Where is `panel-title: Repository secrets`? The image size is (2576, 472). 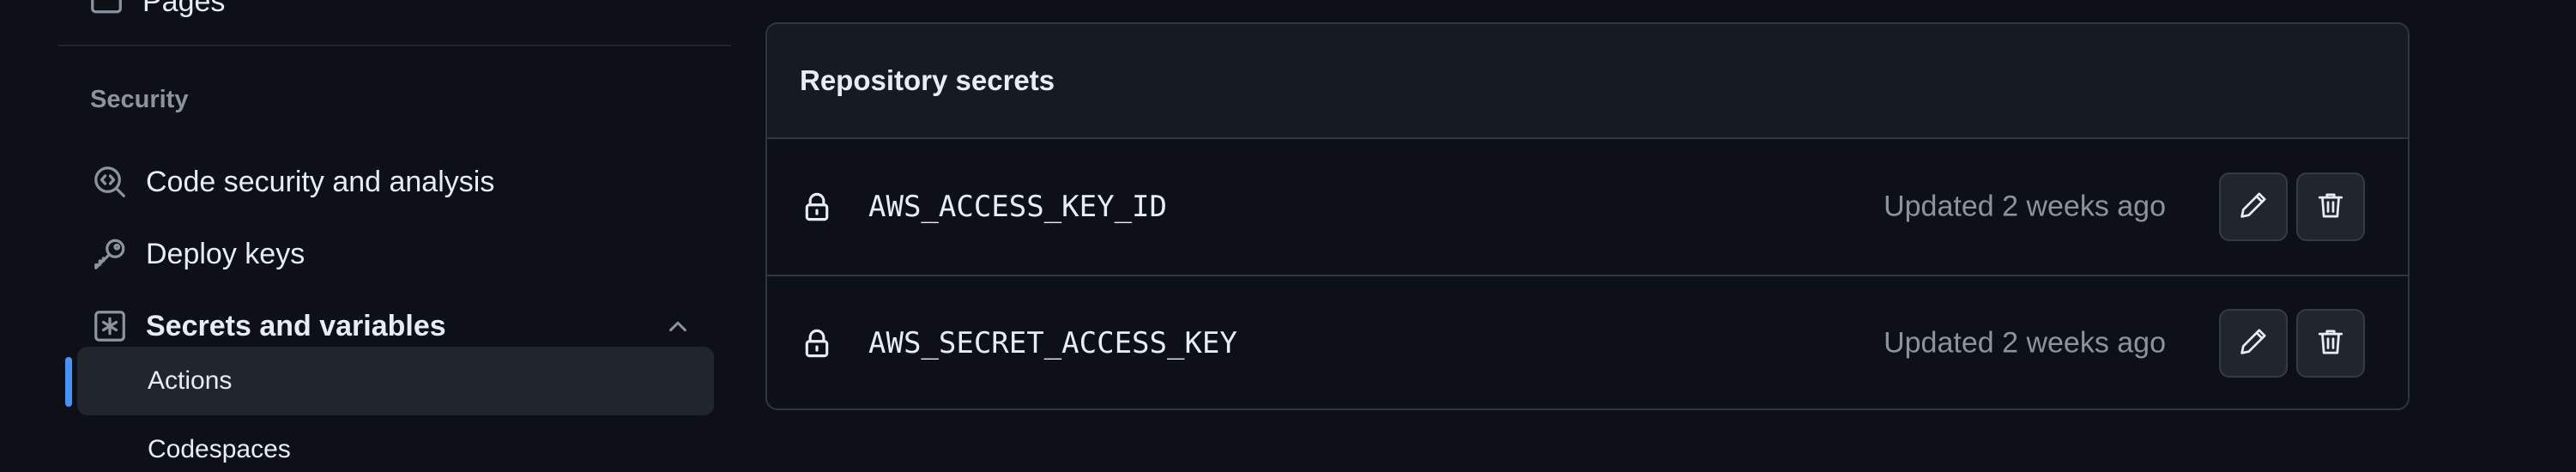 panel-title: Repository secrets is located at coordinates (927, 80).